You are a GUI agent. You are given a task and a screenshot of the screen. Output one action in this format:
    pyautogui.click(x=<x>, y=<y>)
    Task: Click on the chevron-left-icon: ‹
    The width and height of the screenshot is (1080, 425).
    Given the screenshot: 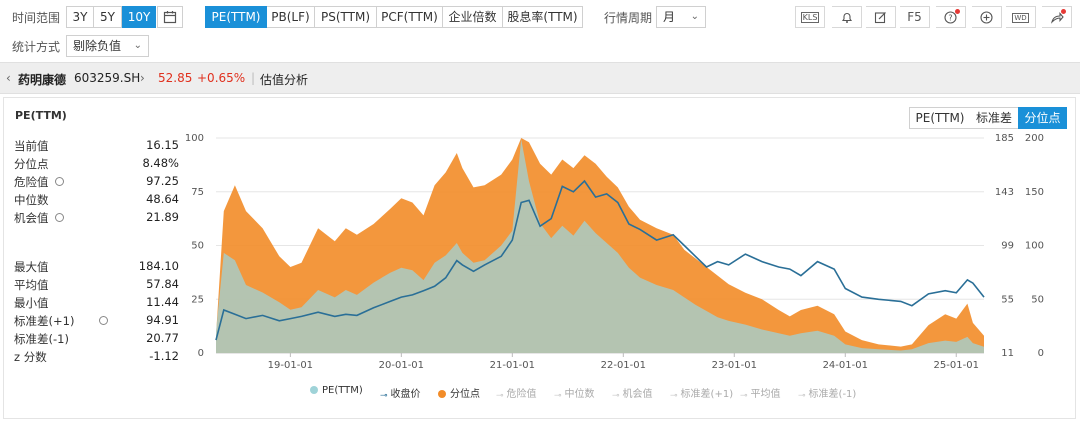 What is the action you would take?
    pyautogui.click(x=8, y=78)
    